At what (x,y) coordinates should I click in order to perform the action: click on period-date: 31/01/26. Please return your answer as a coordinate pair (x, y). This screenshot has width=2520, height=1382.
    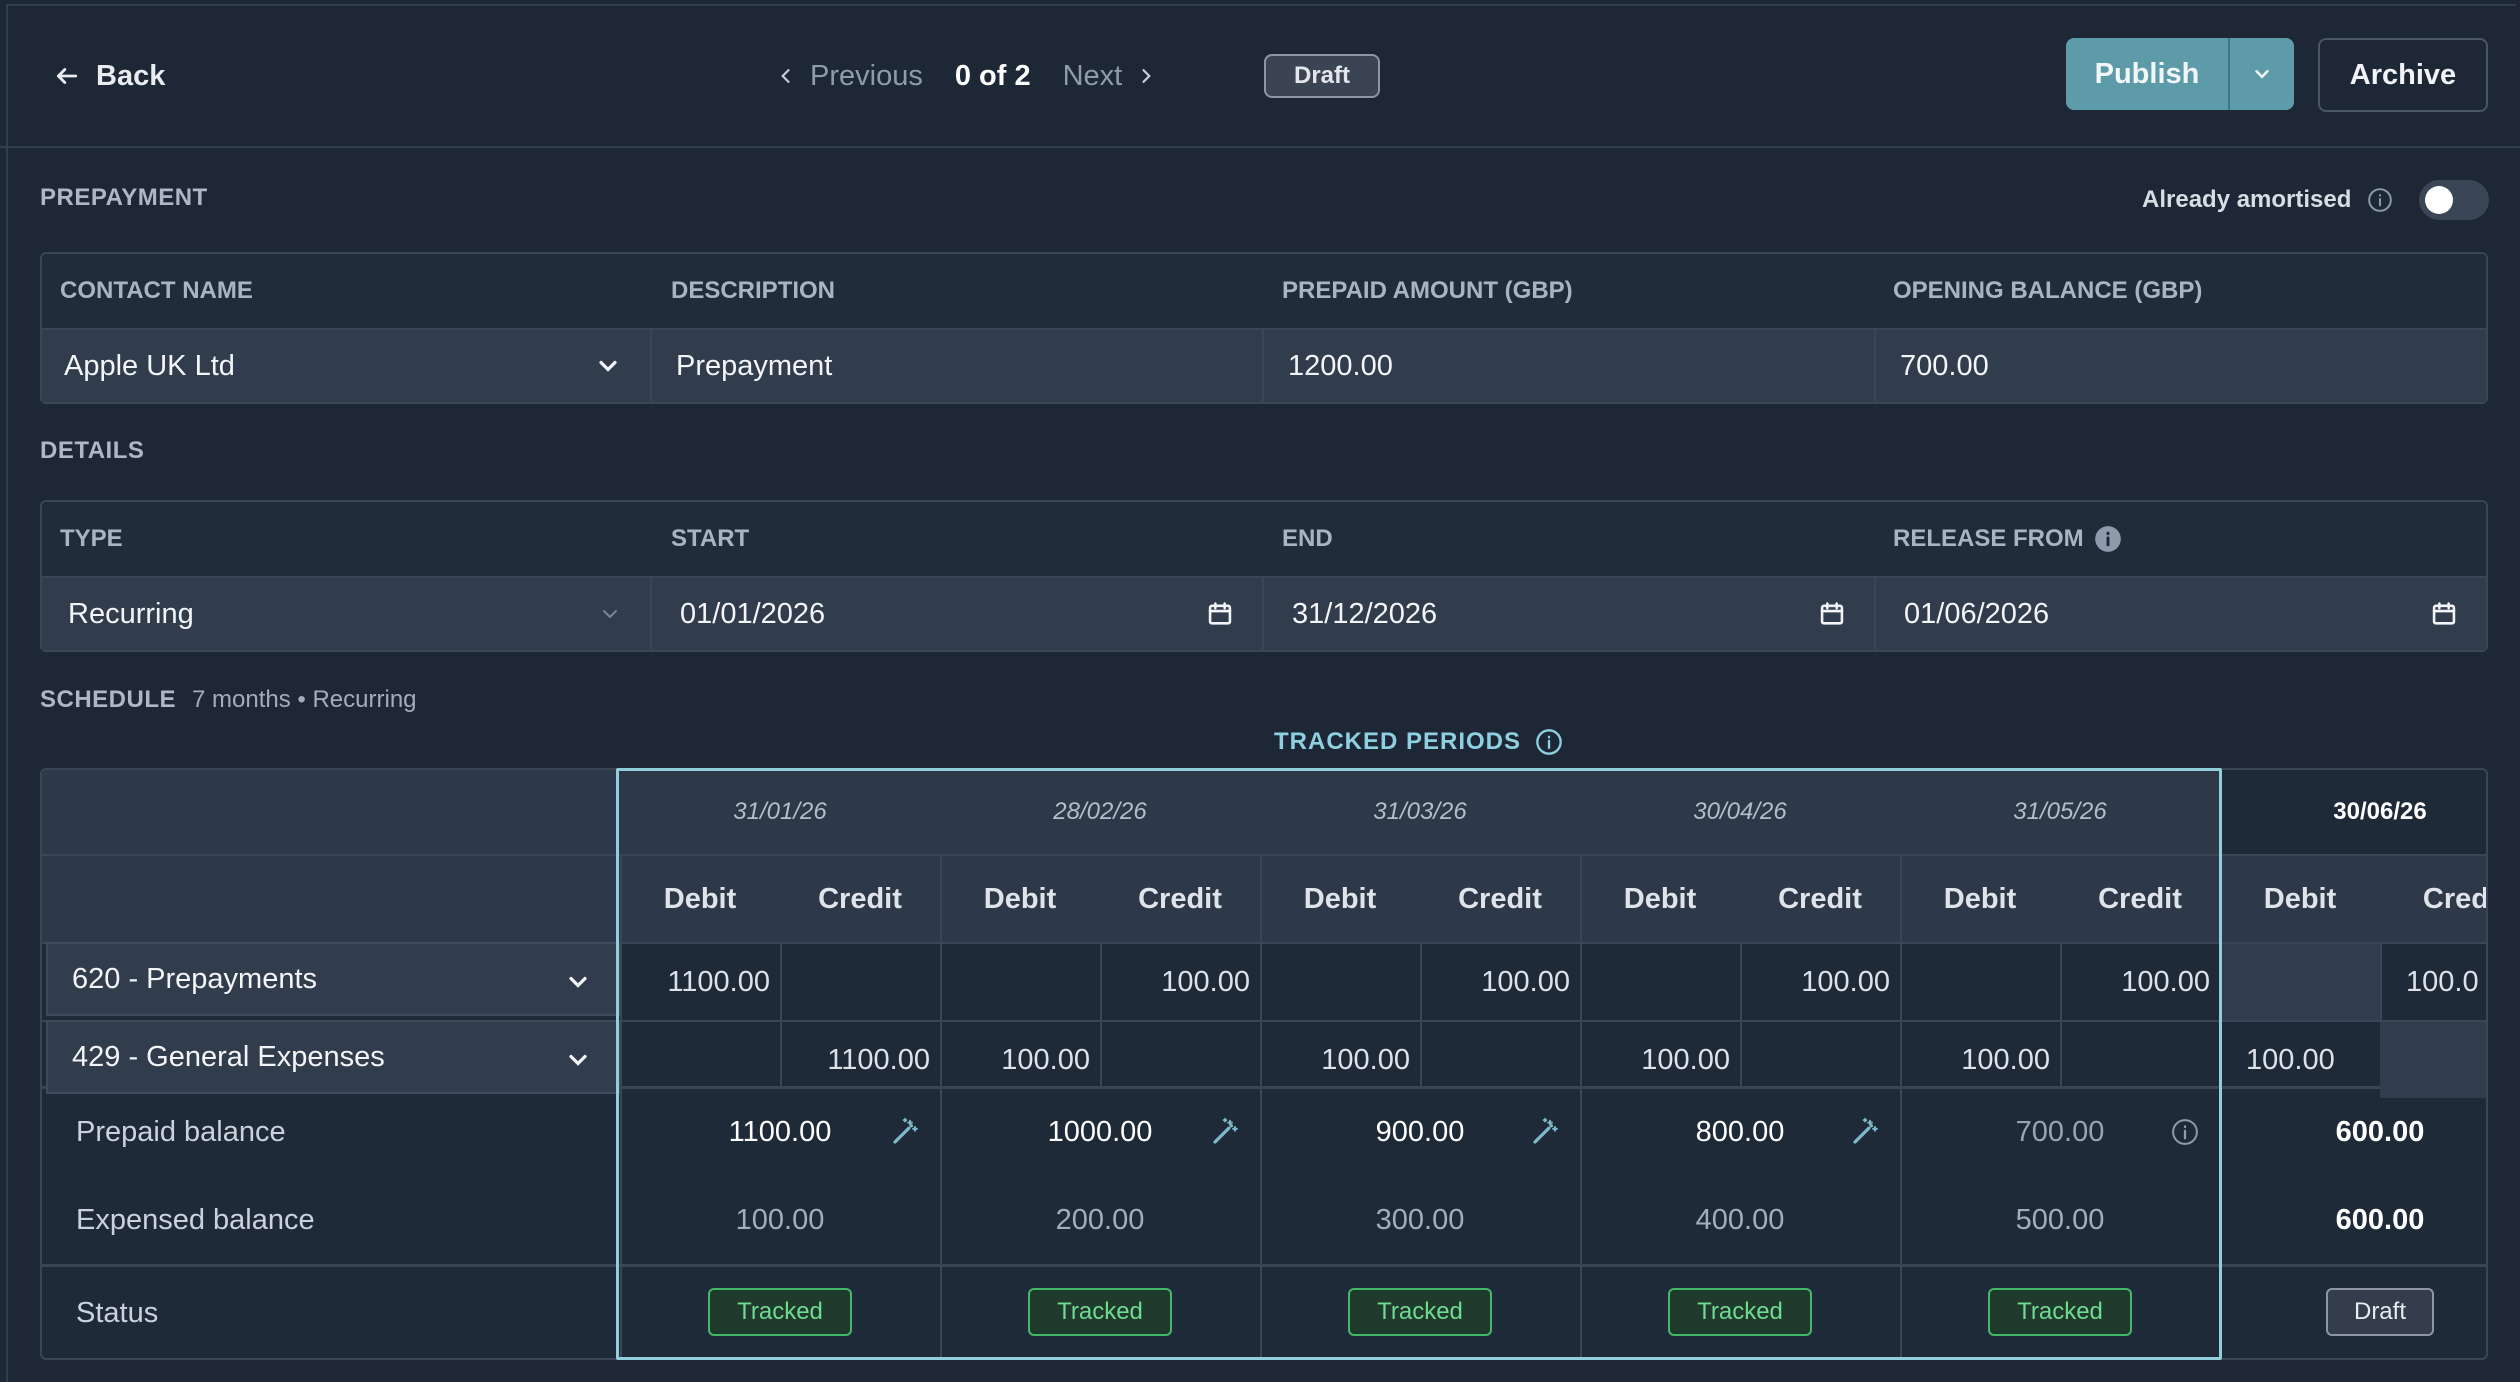
    Looking at the image, I should click on (780, 811).